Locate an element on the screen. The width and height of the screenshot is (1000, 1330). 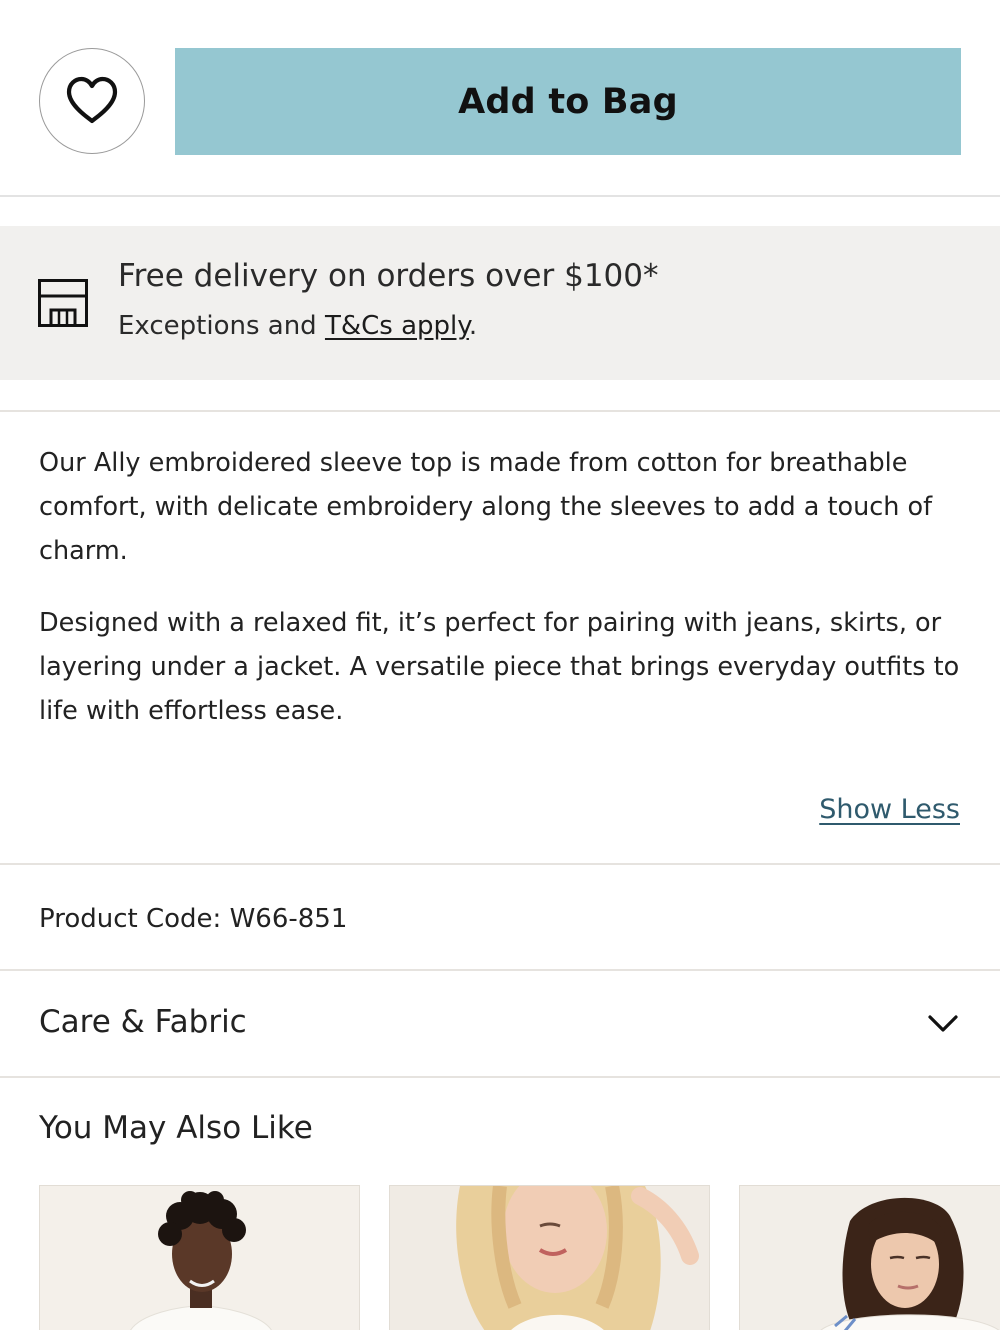
add-to-bag-button: Add to Bag is located at coordinates (568, 101).